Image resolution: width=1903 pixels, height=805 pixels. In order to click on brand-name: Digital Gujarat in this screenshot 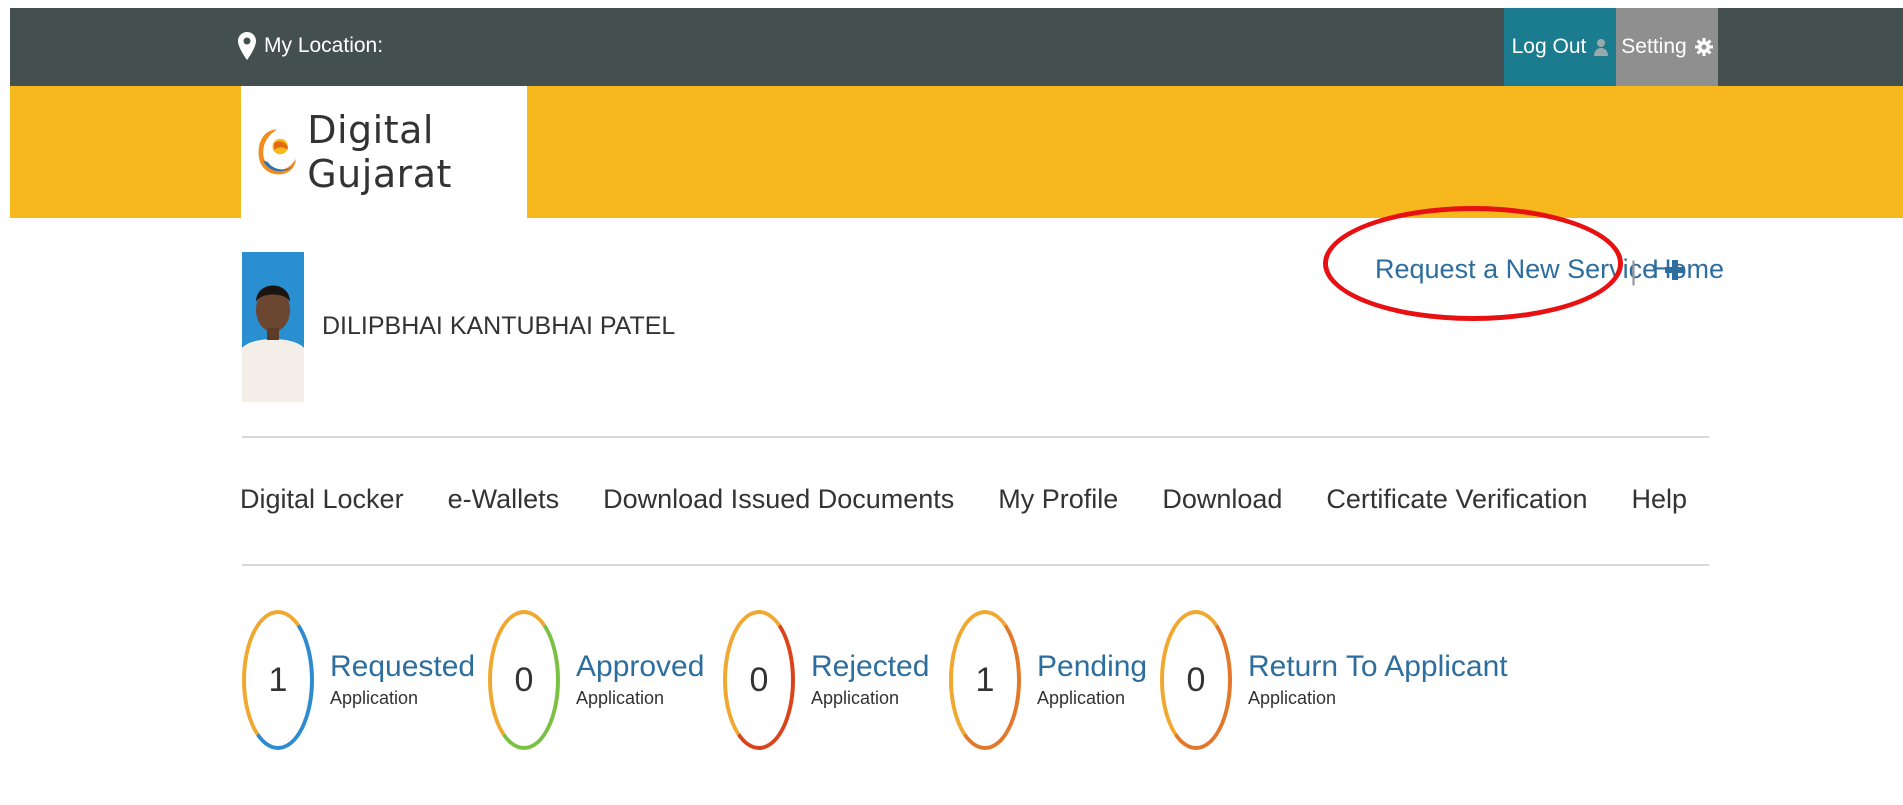, I will do `click(379, 152)`.